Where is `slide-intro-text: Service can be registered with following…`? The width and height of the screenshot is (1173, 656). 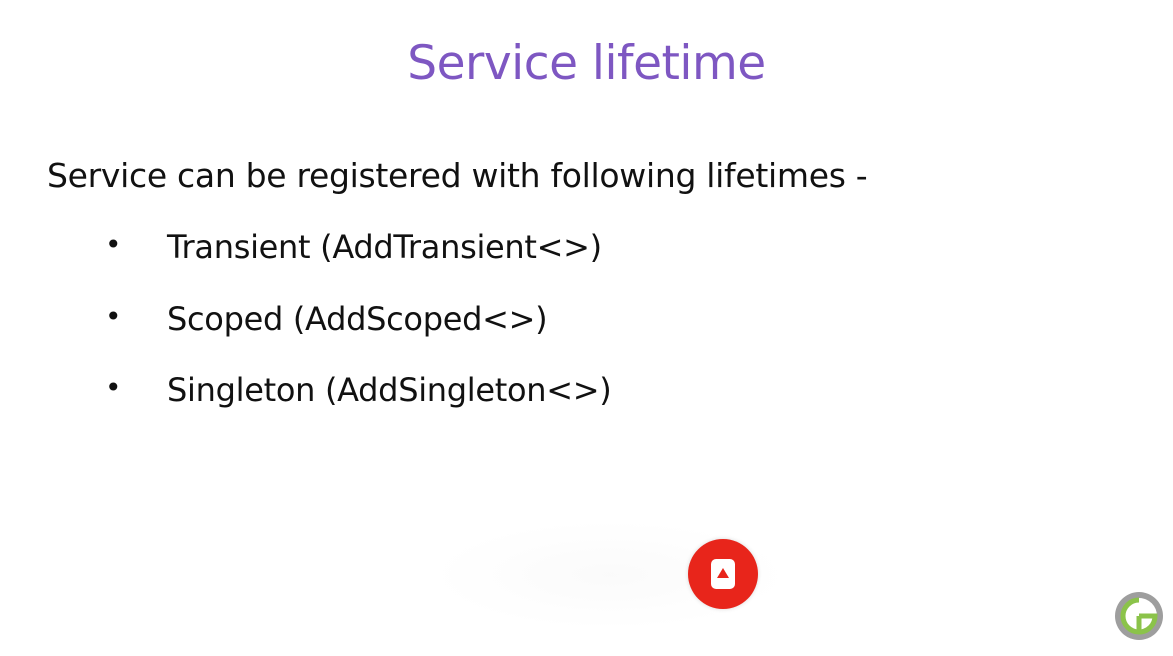 slide-intro-text: Service can be registered with following… is located at coordinates (457, 175).